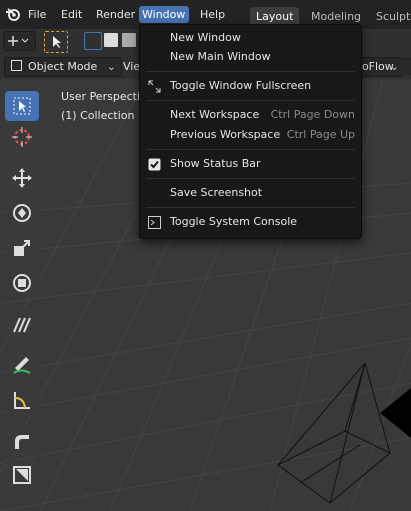 The height and width of the screenshot is (511, 411). Describe the element at coordinates (115, 14) in the screenshot. I see `menu-render: Render` at that location.